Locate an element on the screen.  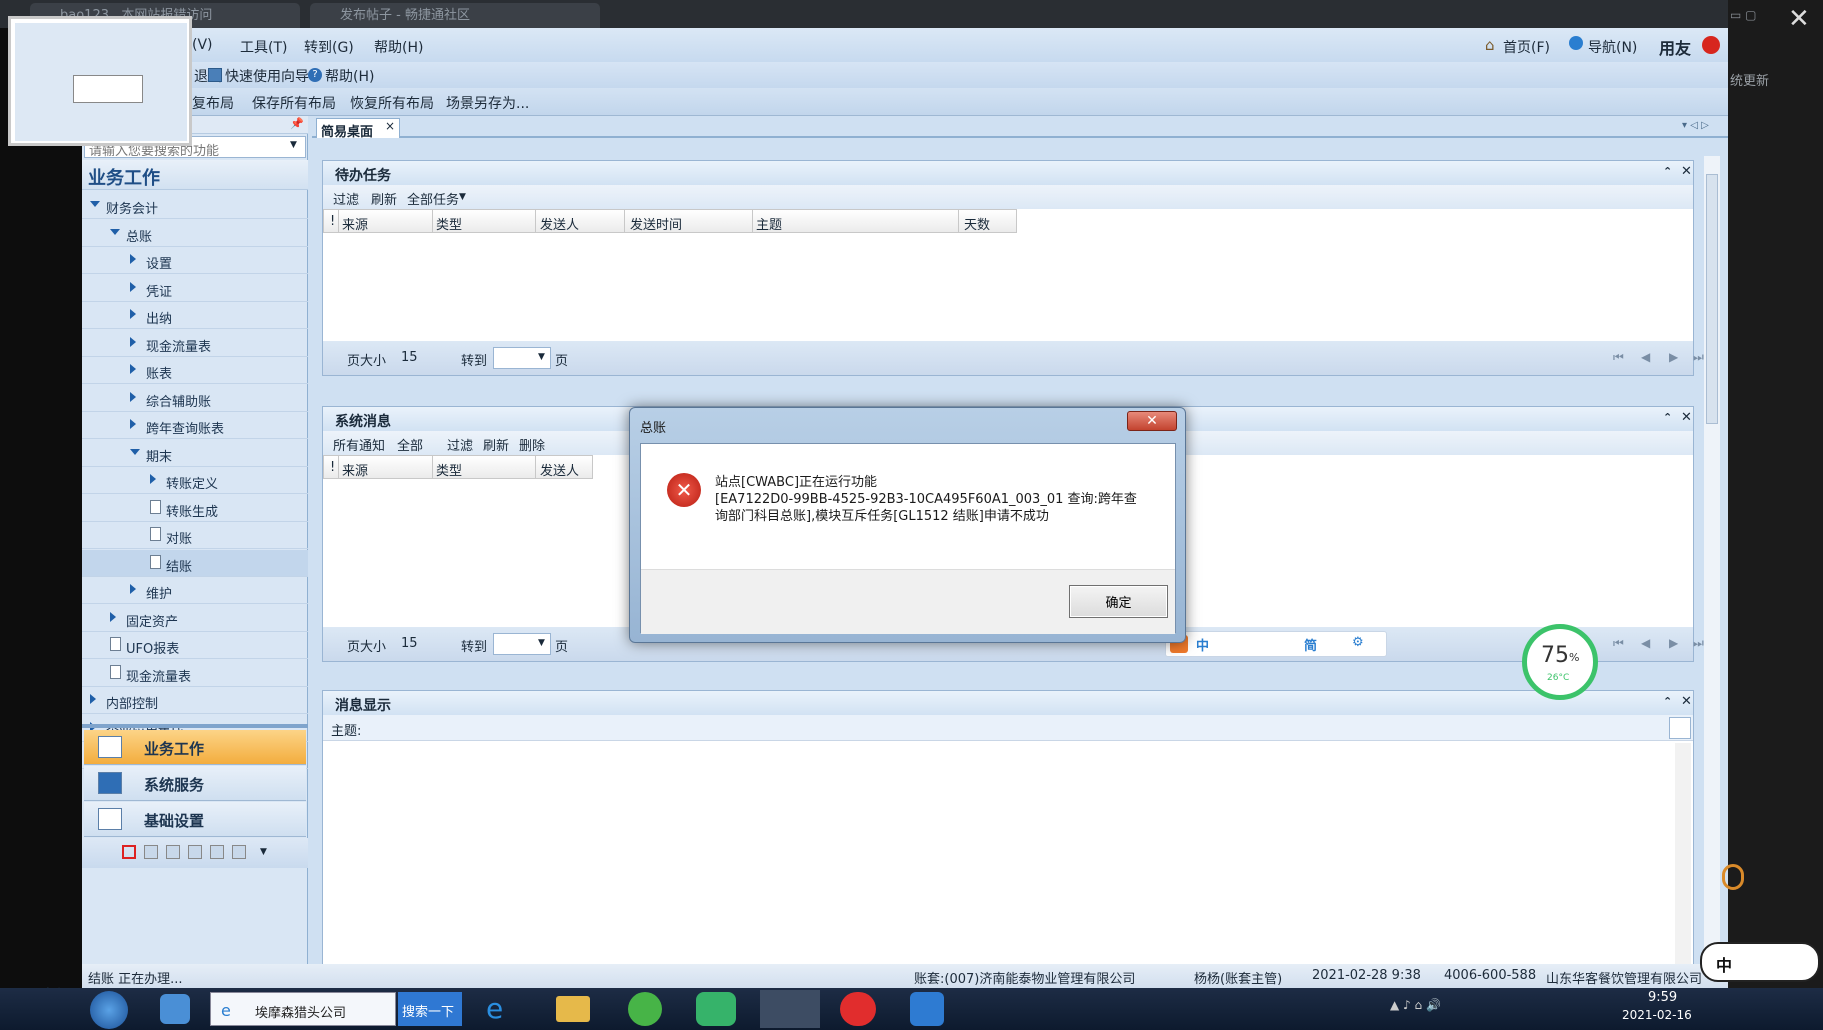
nav-item: 综合辅助账 is located at coordinates (195, 398).